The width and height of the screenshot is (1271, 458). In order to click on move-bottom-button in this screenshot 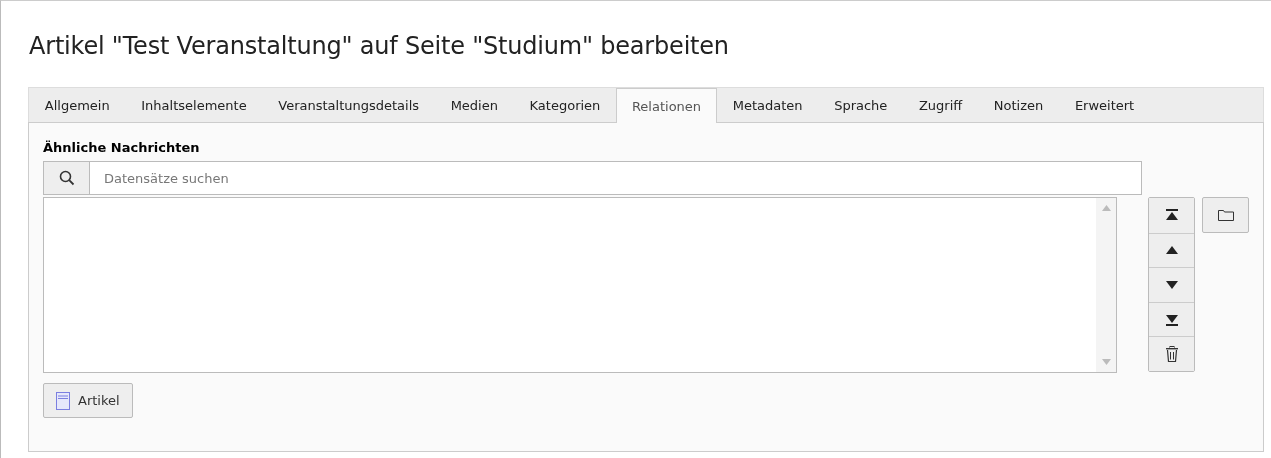, I will do `click(1172, 319)`.